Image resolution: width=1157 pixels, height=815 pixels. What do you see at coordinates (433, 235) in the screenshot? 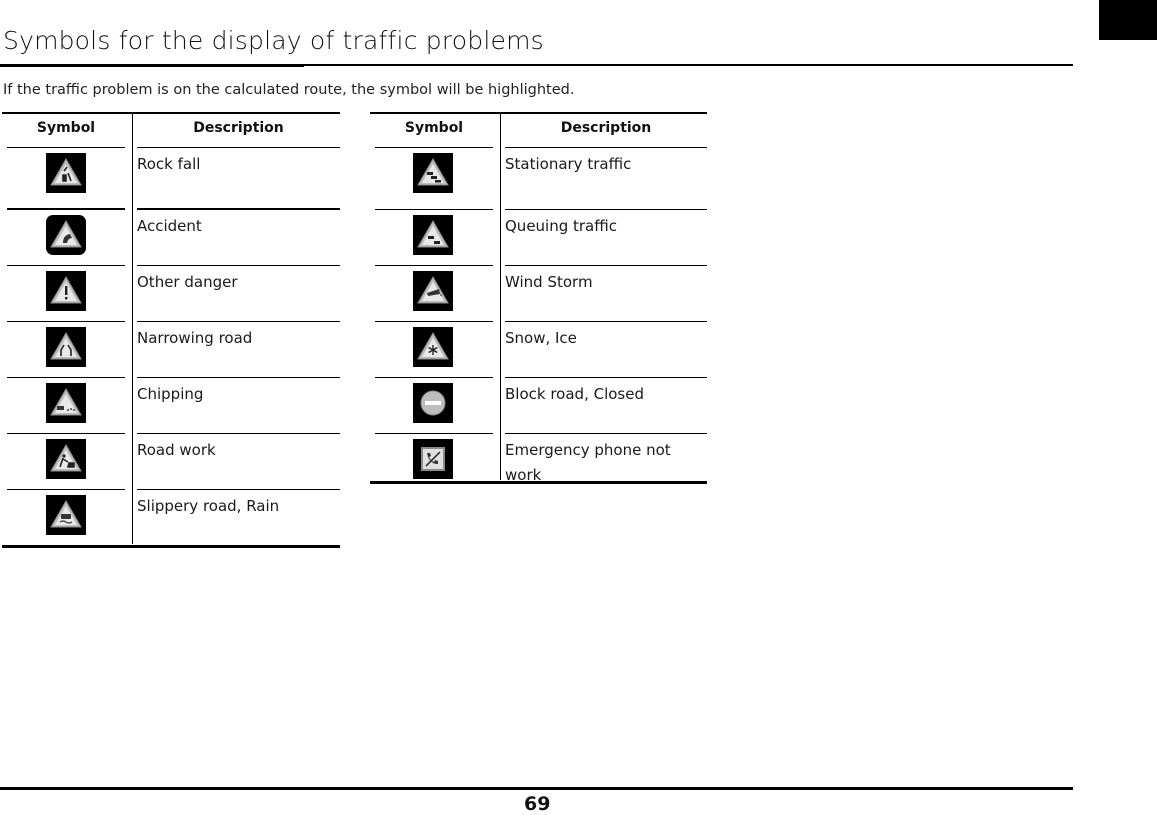
I see `queuing-traffic-icon` at bounding box center [433, 235].